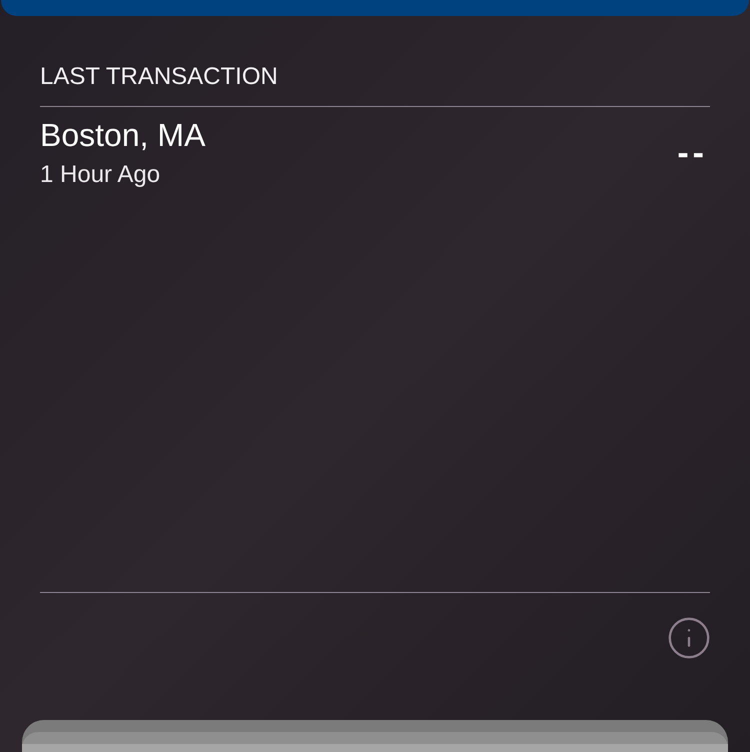  Describe the element at coordinates (692, 153) in the screenshot. I see `transaction-amount: --` at that location.